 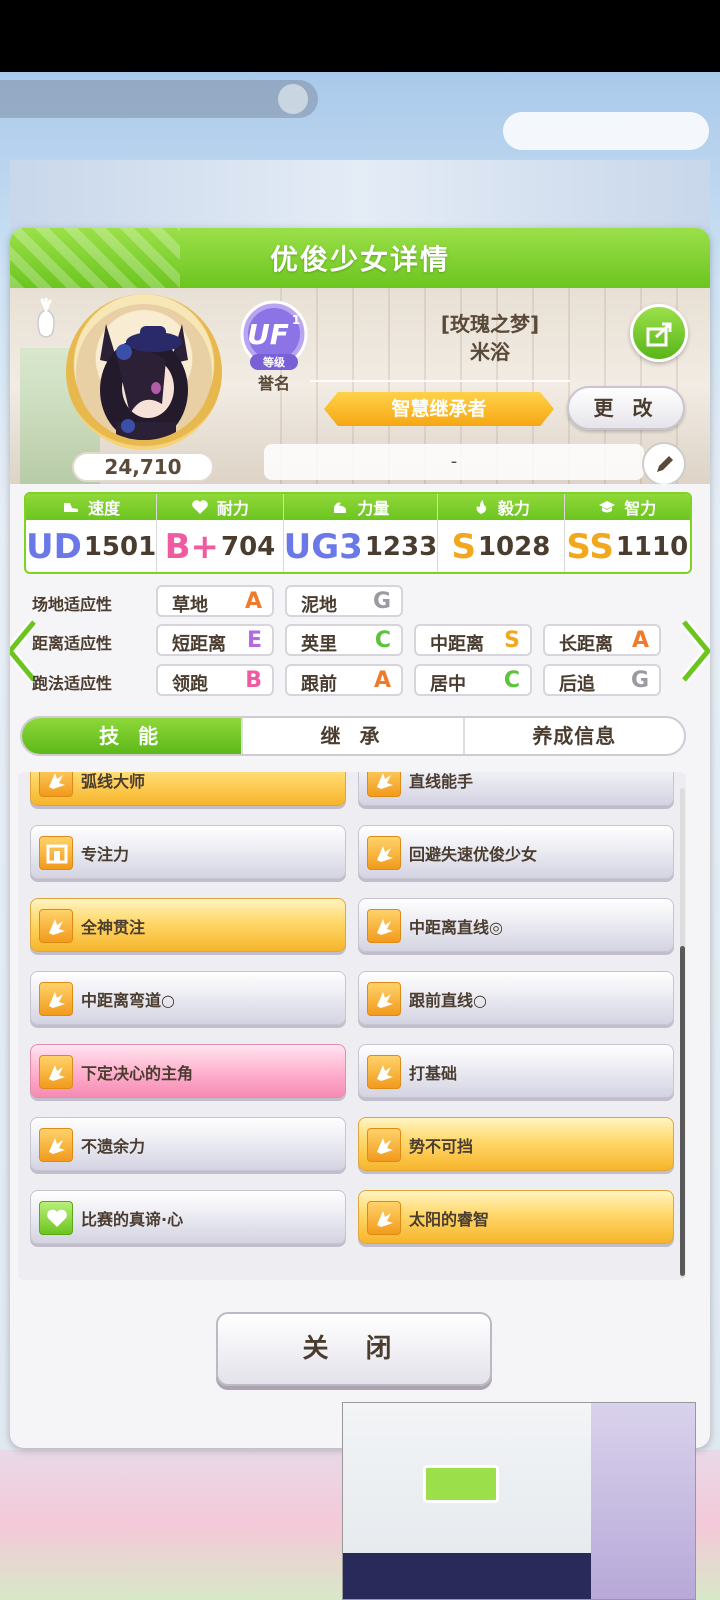 What do you see at coordinates (133, 736) in the screenshot?
I see `tab-skills: 技 能` at bounding box center [133, 736].